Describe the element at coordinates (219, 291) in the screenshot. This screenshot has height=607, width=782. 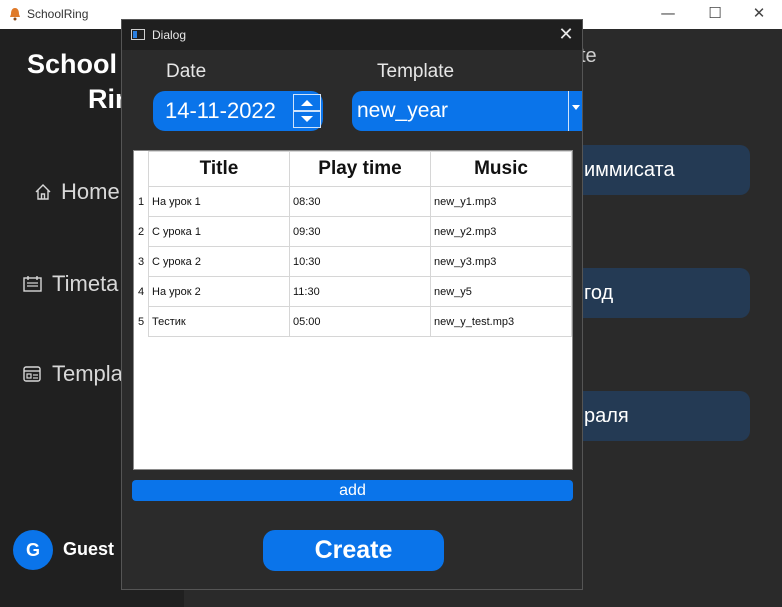
I see `cell-title: На урок 2` at that location.